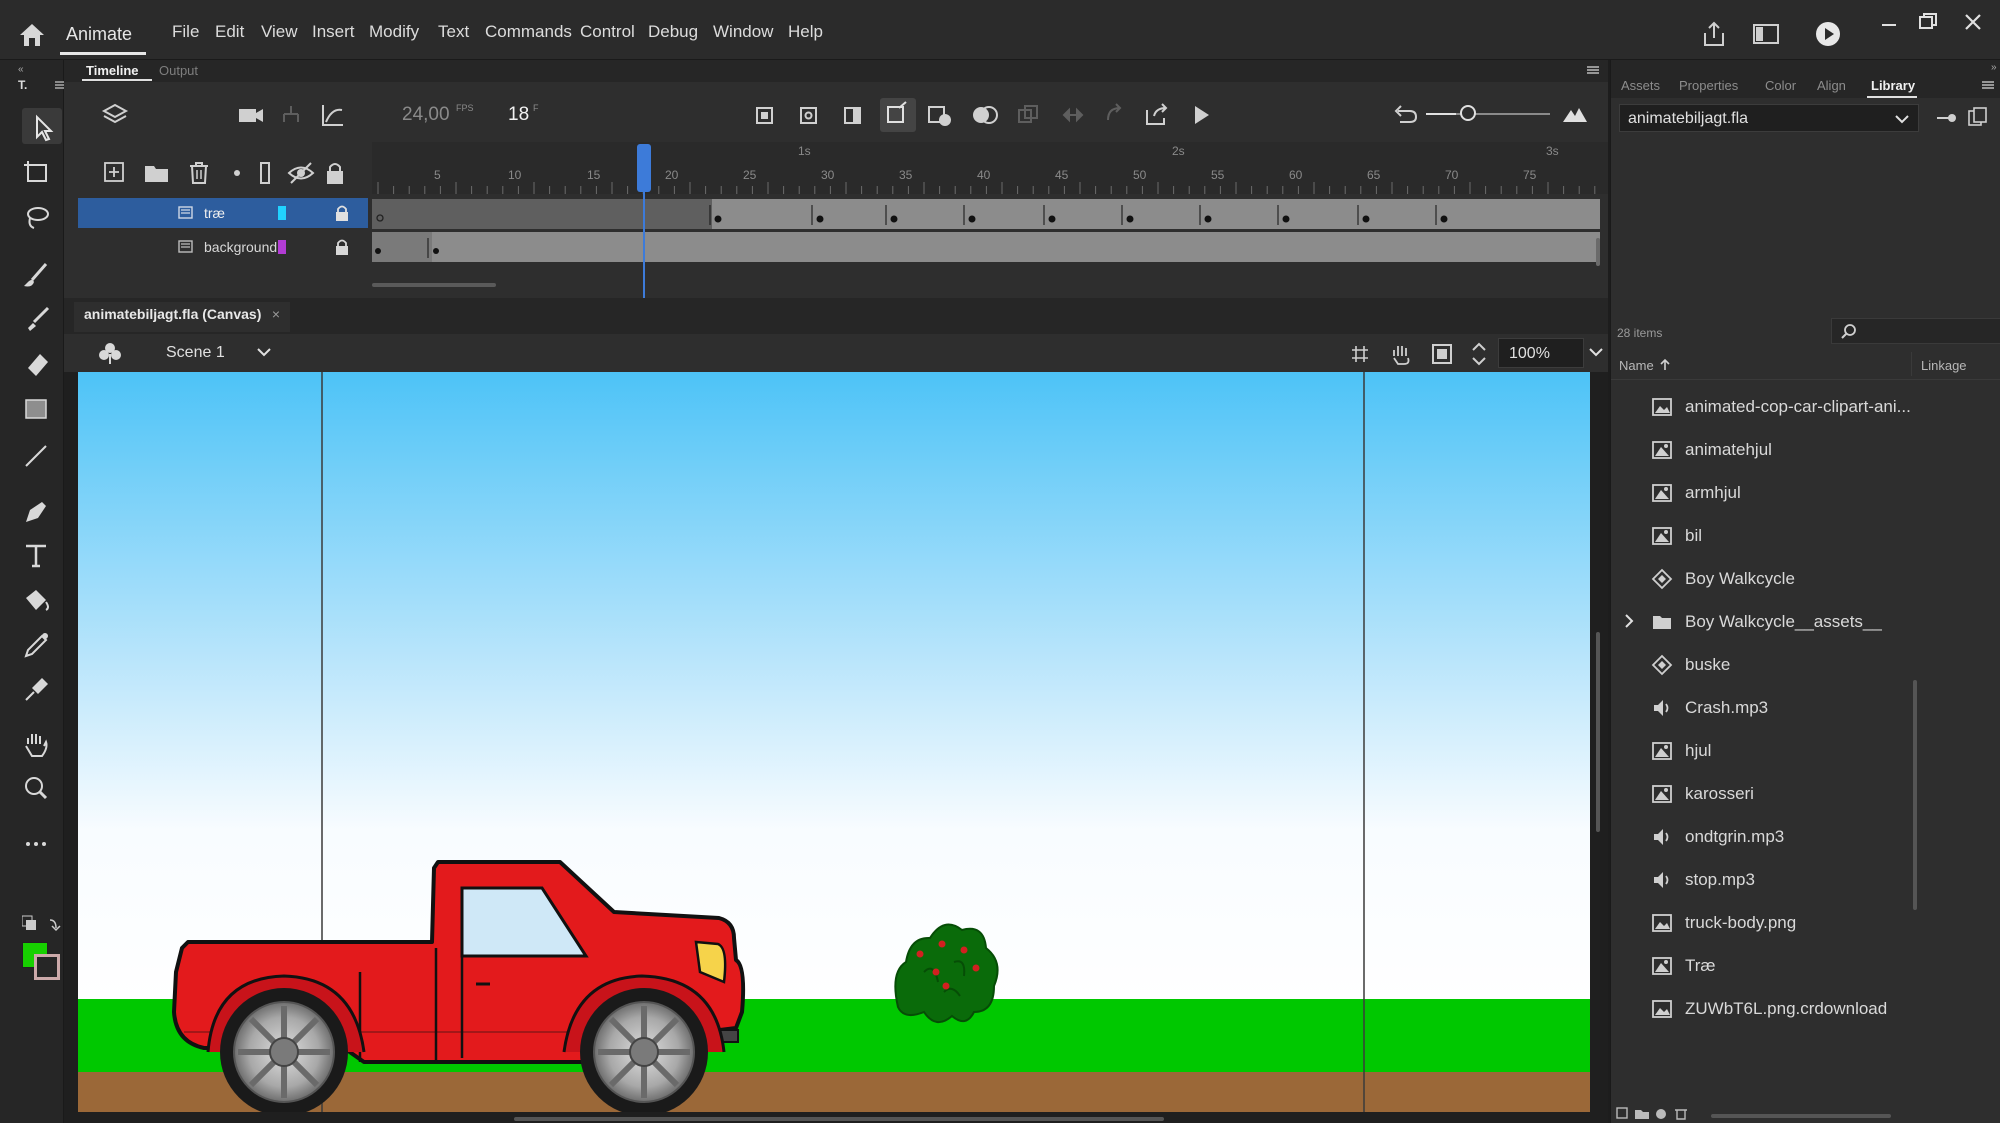 The image size is (2000, 1123). Describe the element at coordinates (291, 115) in the screenshot. I see `parenting-icon` at that location.